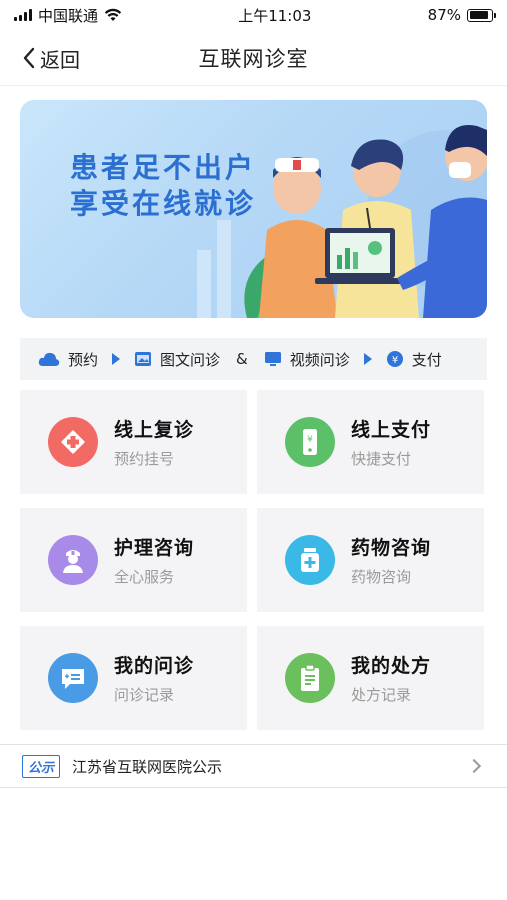 This screenshot has height=900, width=507. I want to click on wifi-icon, so click(113, 14).